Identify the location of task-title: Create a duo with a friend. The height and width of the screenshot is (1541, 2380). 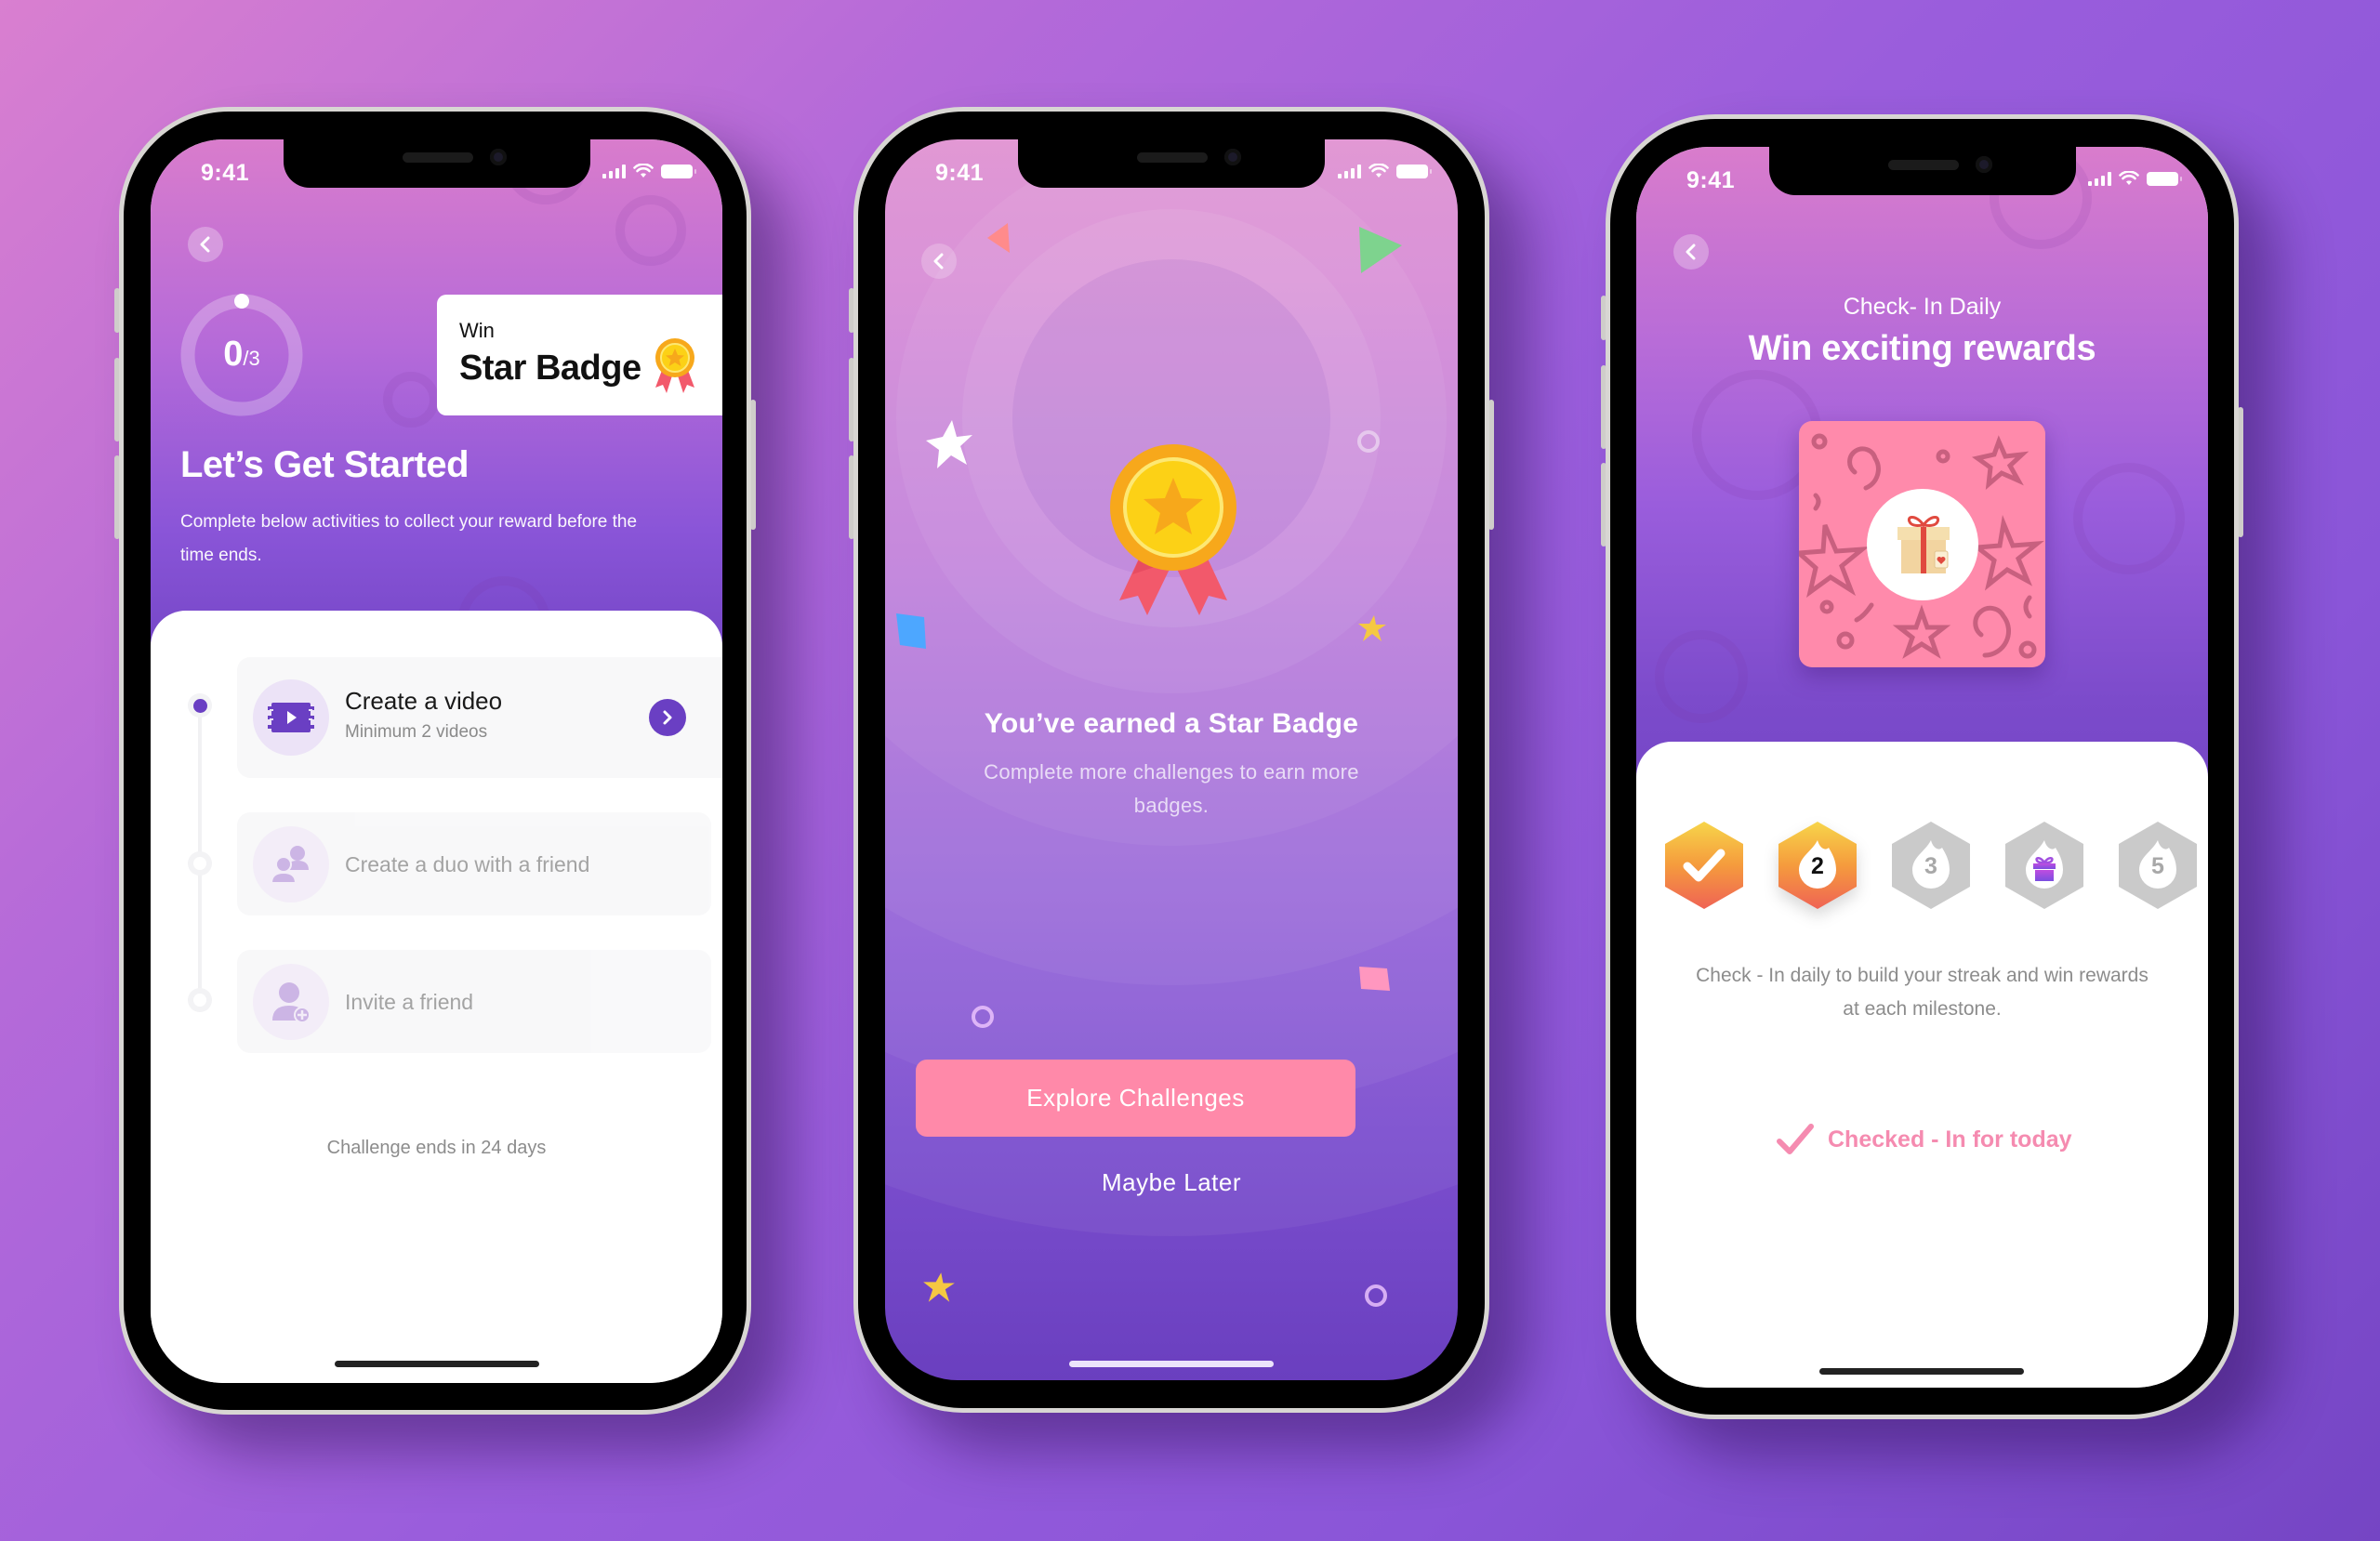
(467, 864).